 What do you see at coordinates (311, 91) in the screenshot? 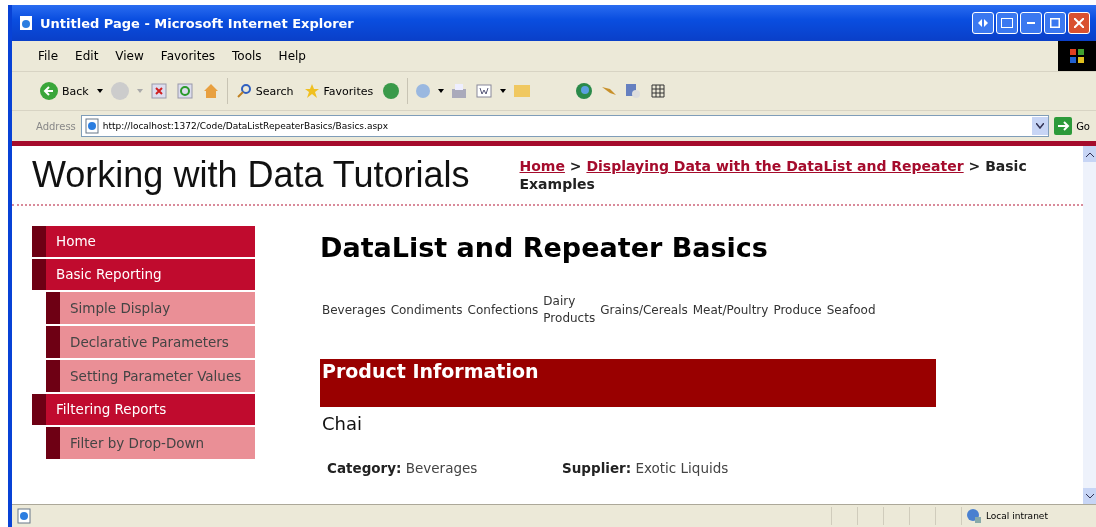
I see `star-icon` at bounding box center [311, 91].